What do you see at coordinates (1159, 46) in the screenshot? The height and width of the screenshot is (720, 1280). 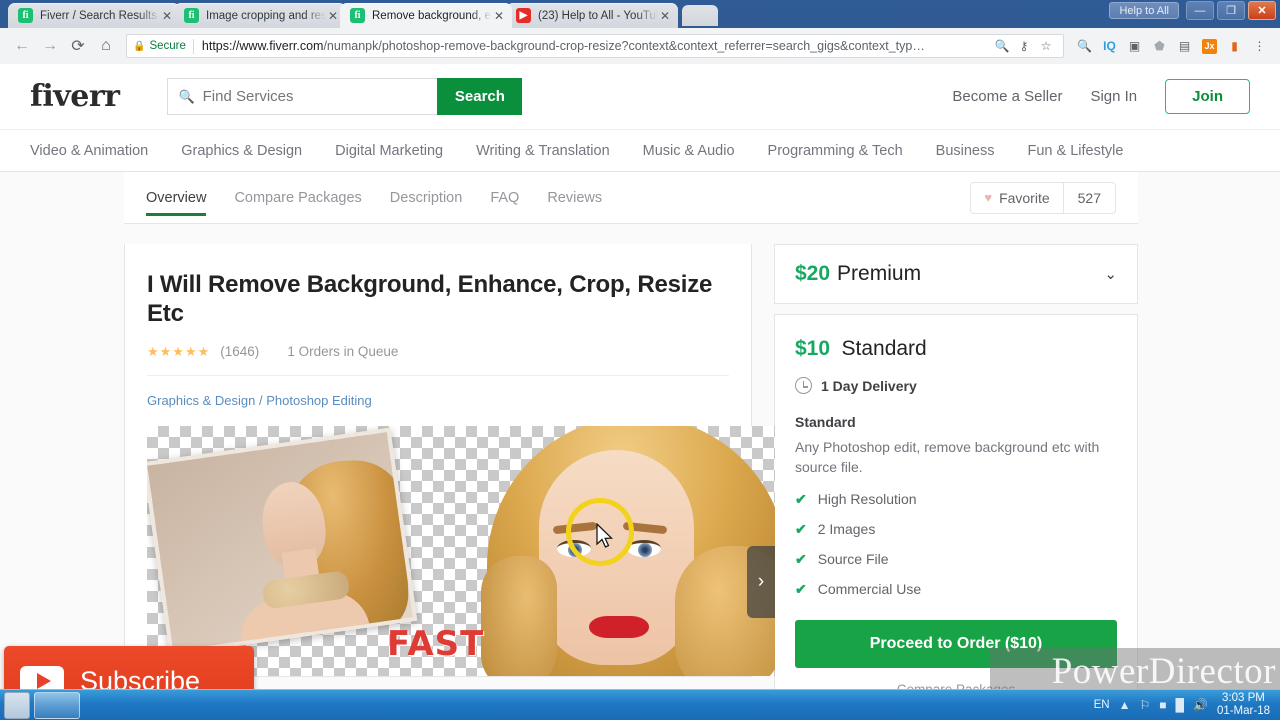 I see `shield-extension-icon: ⬟` at bounding box center [1159, 46].